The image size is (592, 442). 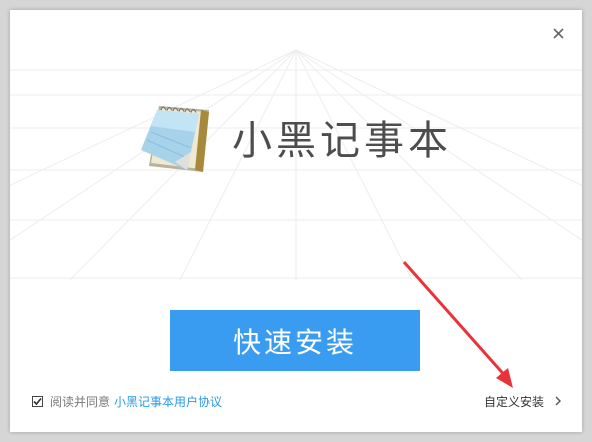 I want to click on close-button, so click(x=559, y=34).